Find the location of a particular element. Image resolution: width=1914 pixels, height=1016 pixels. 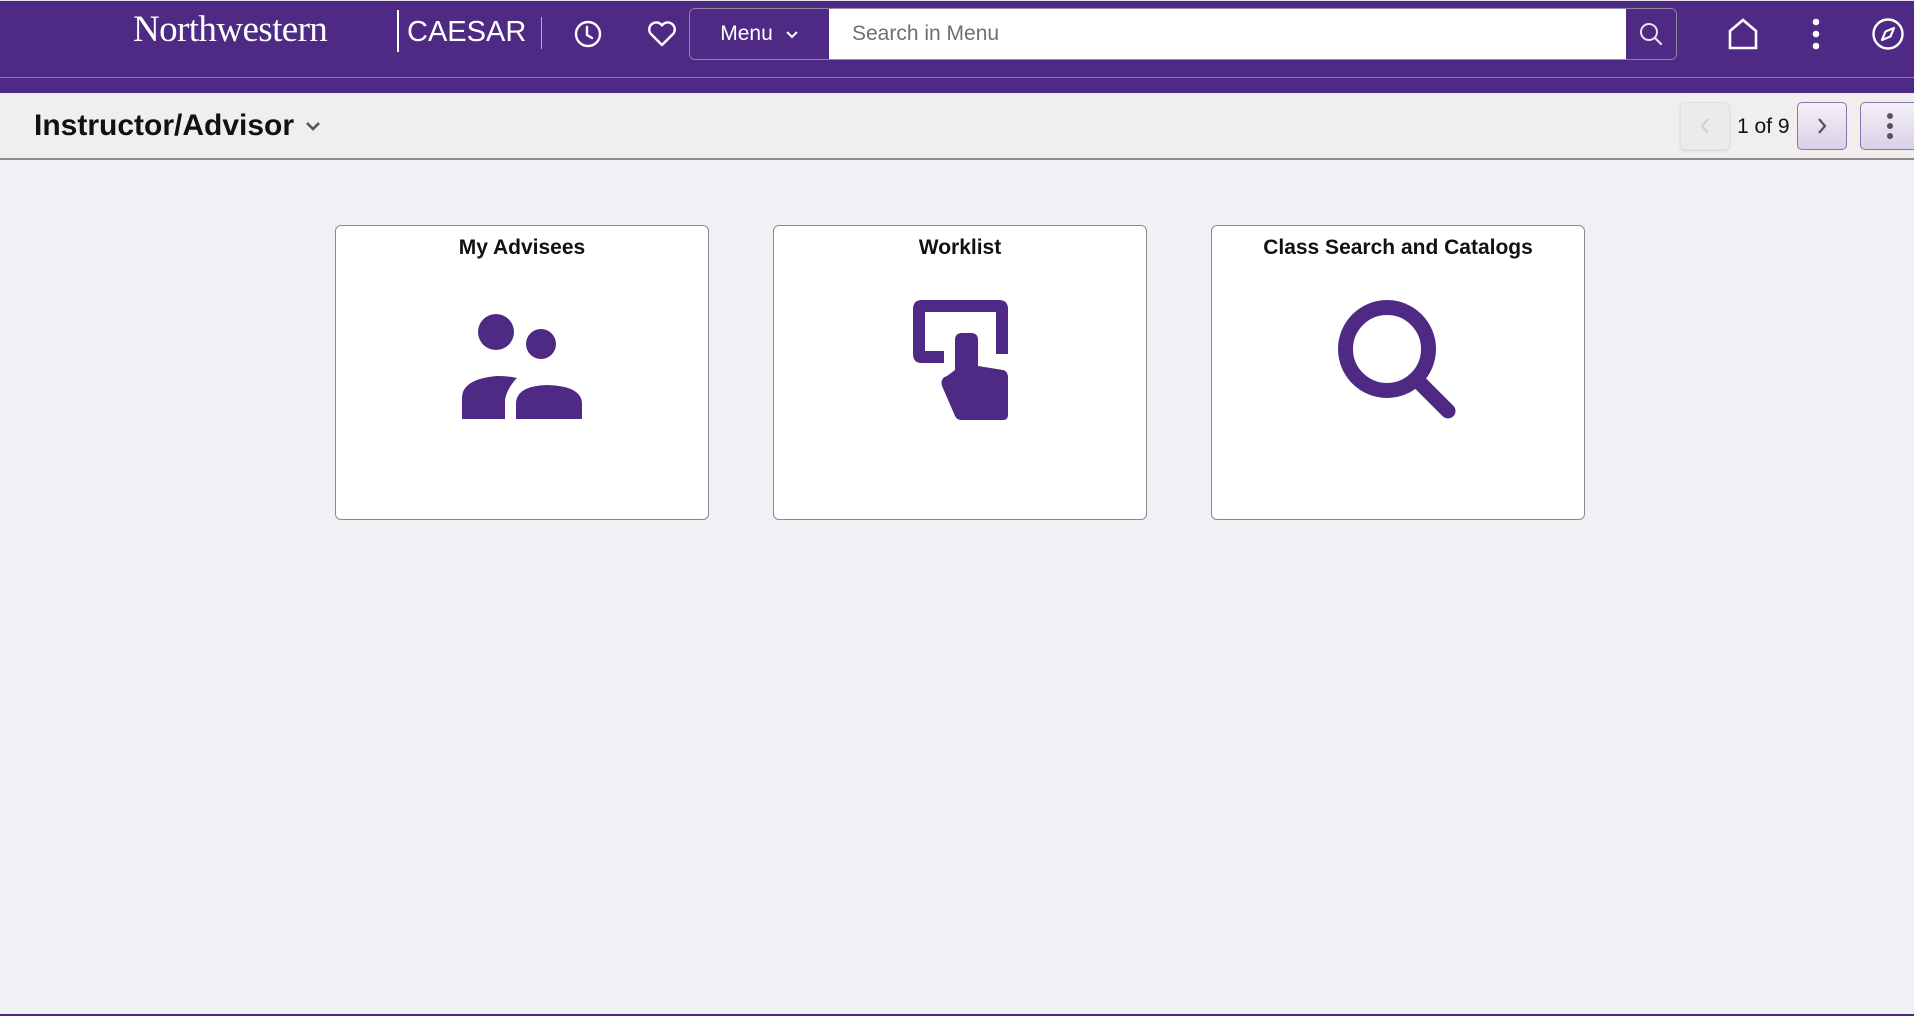

recently-visited-button is located at coordinates (588, 34).